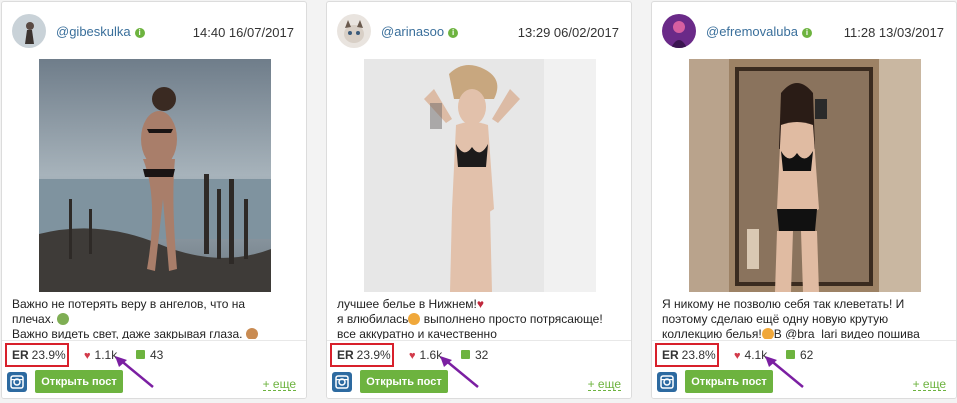 This screenshot has width=957, height=403. I want to click on card-header: @efremovaluba i 11:28 13/03/2017, so click(803, 31).